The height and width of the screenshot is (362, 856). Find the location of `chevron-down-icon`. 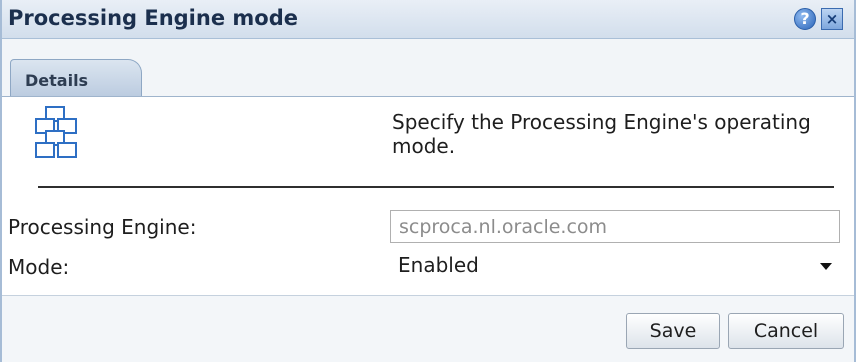

chevron-down-icon is located at coordinates (826, 266).